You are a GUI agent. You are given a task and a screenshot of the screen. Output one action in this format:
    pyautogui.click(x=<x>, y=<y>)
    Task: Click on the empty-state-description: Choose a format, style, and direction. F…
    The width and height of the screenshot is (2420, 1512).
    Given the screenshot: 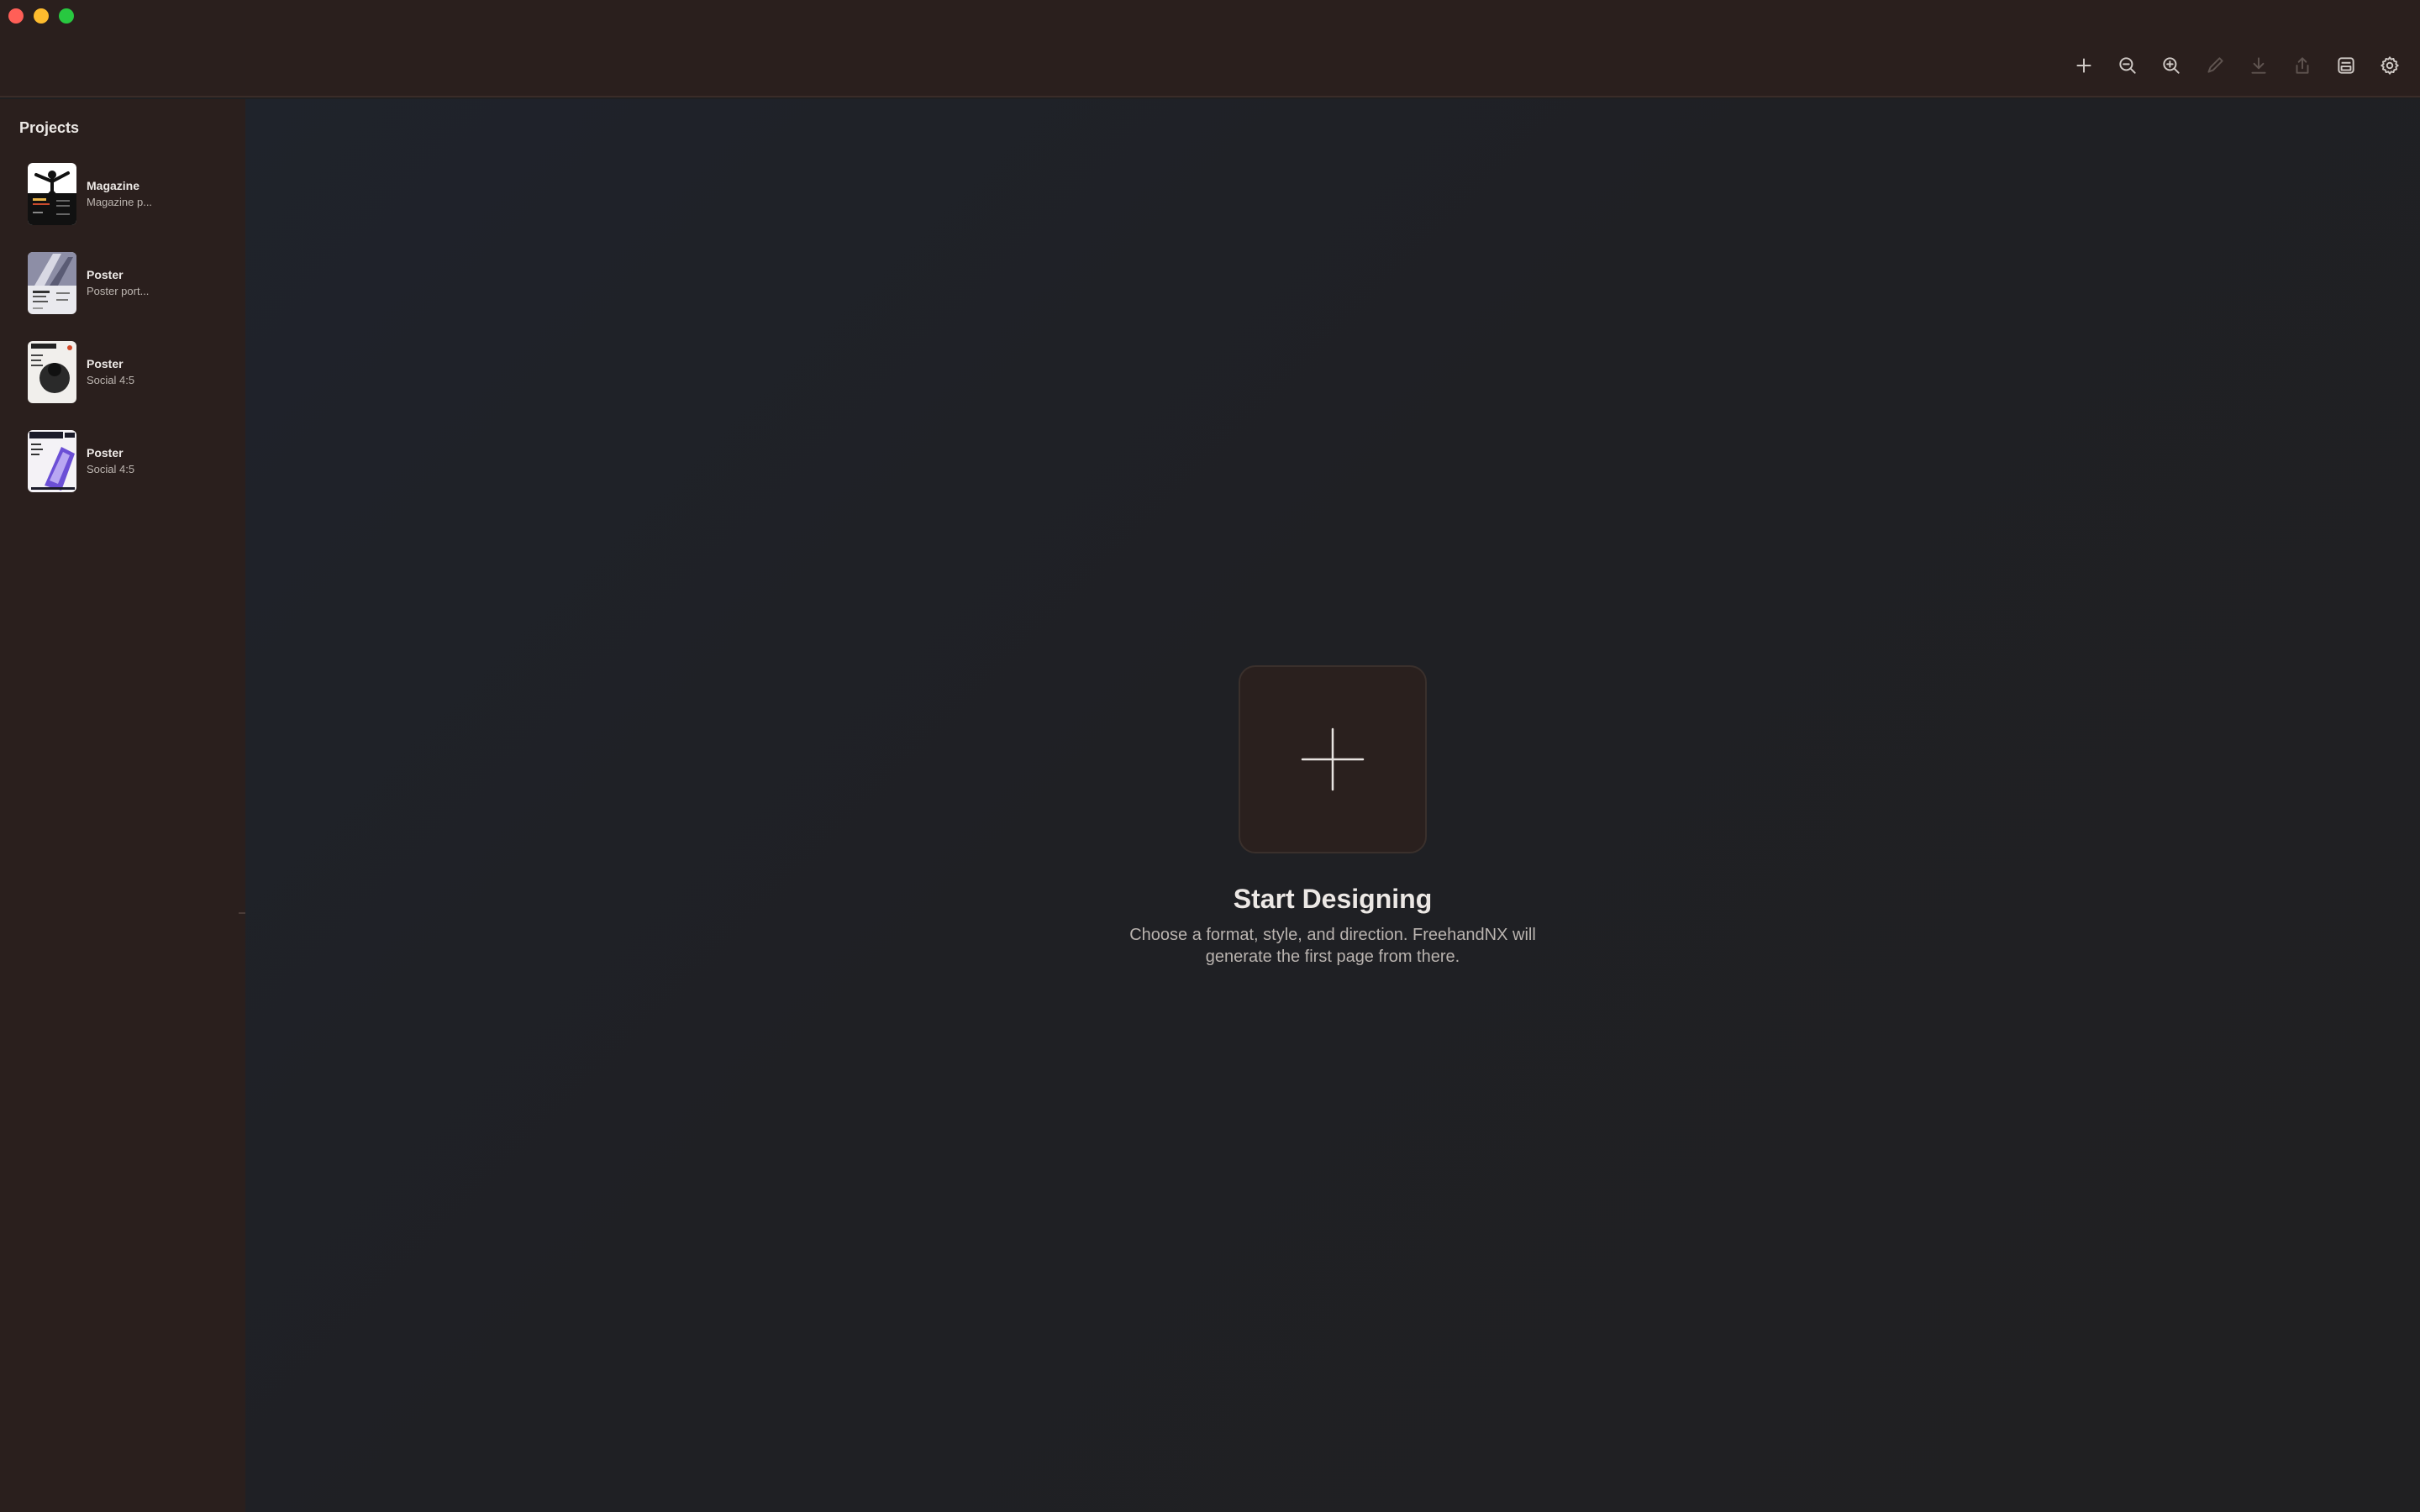 What is the action you would take?
    pyautogui.click(x=1332, y=946)
    